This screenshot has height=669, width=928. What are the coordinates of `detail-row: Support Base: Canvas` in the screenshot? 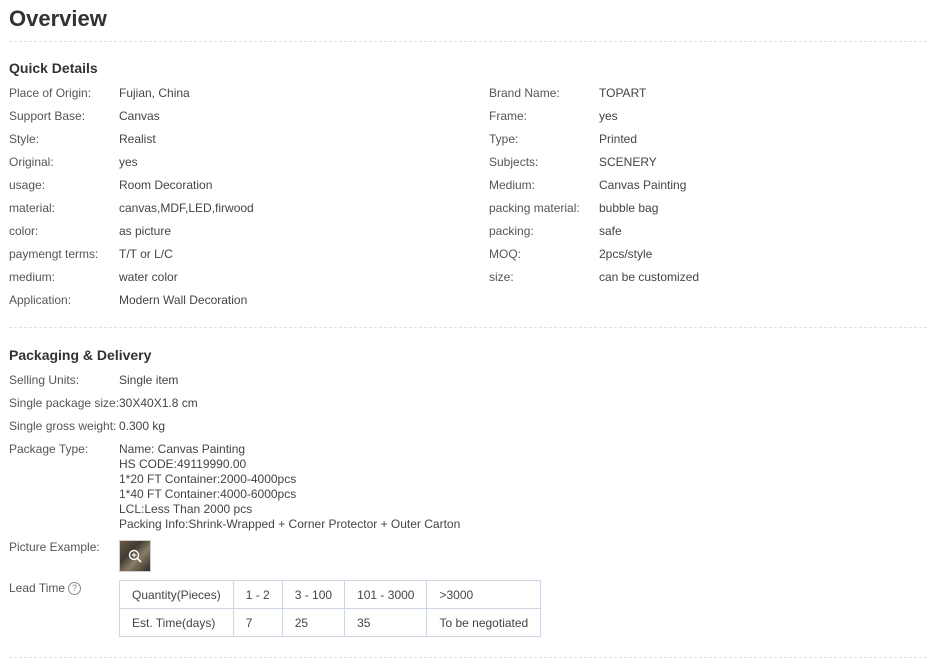 It's located at (84, 116).